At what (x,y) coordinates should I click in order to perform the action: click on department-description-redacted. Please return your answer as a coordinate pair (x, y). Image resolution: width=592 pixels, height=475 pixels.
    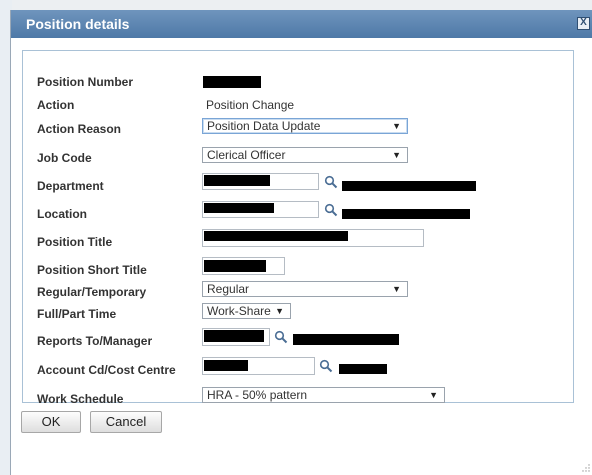
    Looking at the image, I should click on (409, 186).